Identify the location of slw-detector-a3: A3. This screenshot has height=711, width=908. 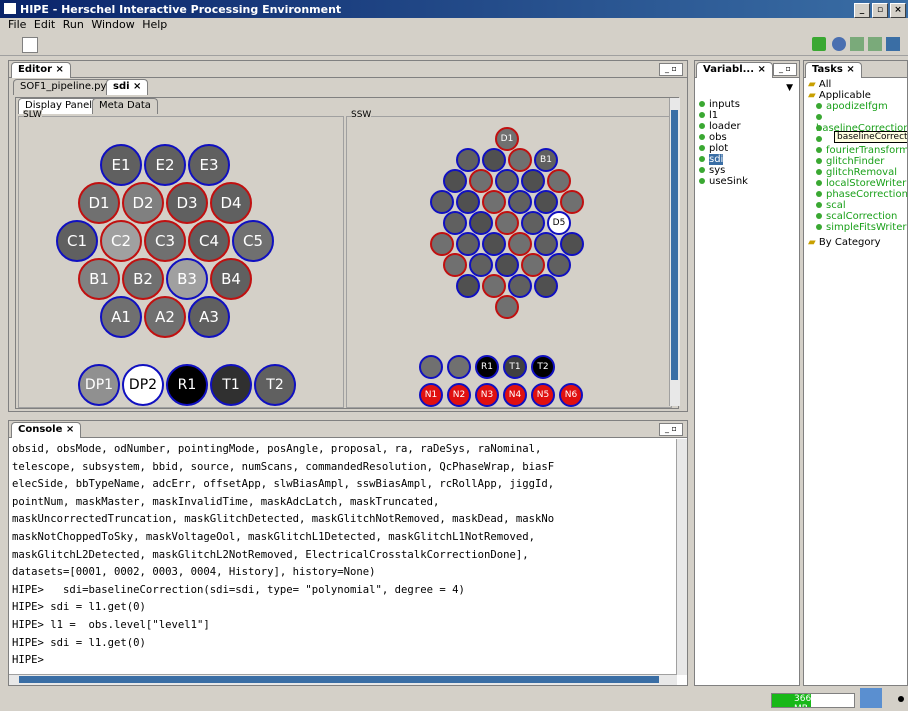
(209, 317).